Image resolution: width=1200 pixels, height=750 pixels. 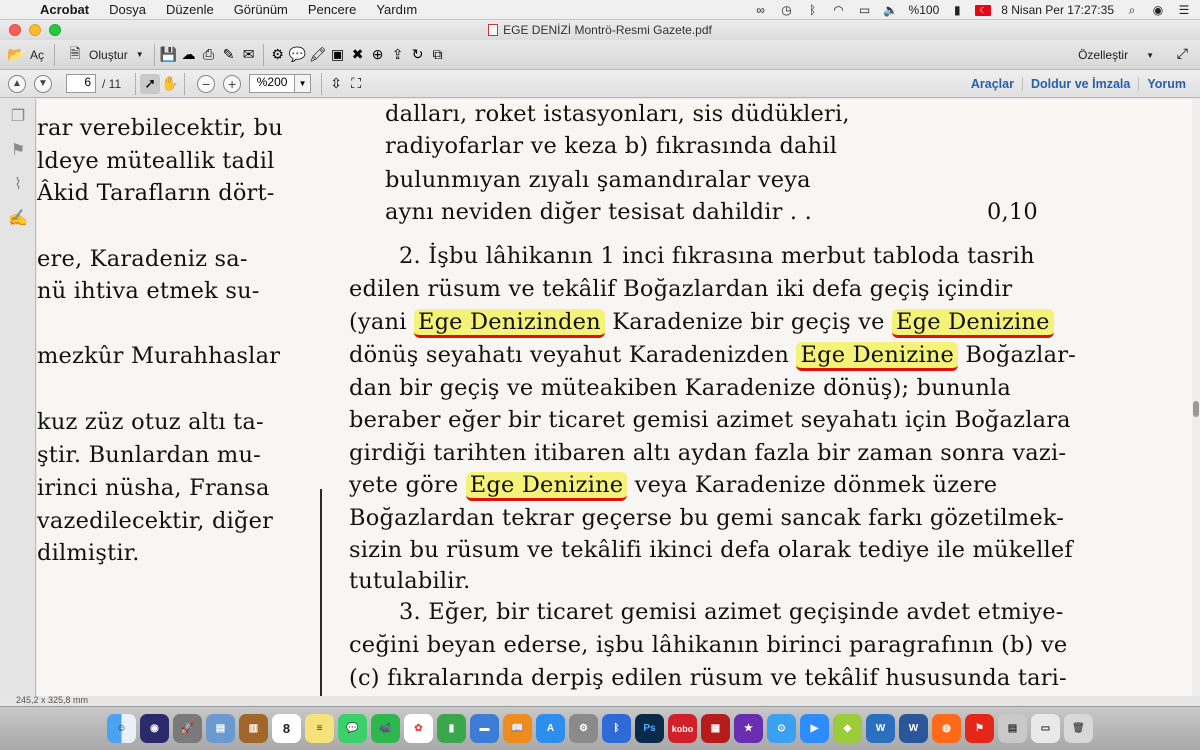 What do you see at coordinates (568, 322) in the screenshot?
I see `underlined-suffix: inden` at bounding box center [568, 322].